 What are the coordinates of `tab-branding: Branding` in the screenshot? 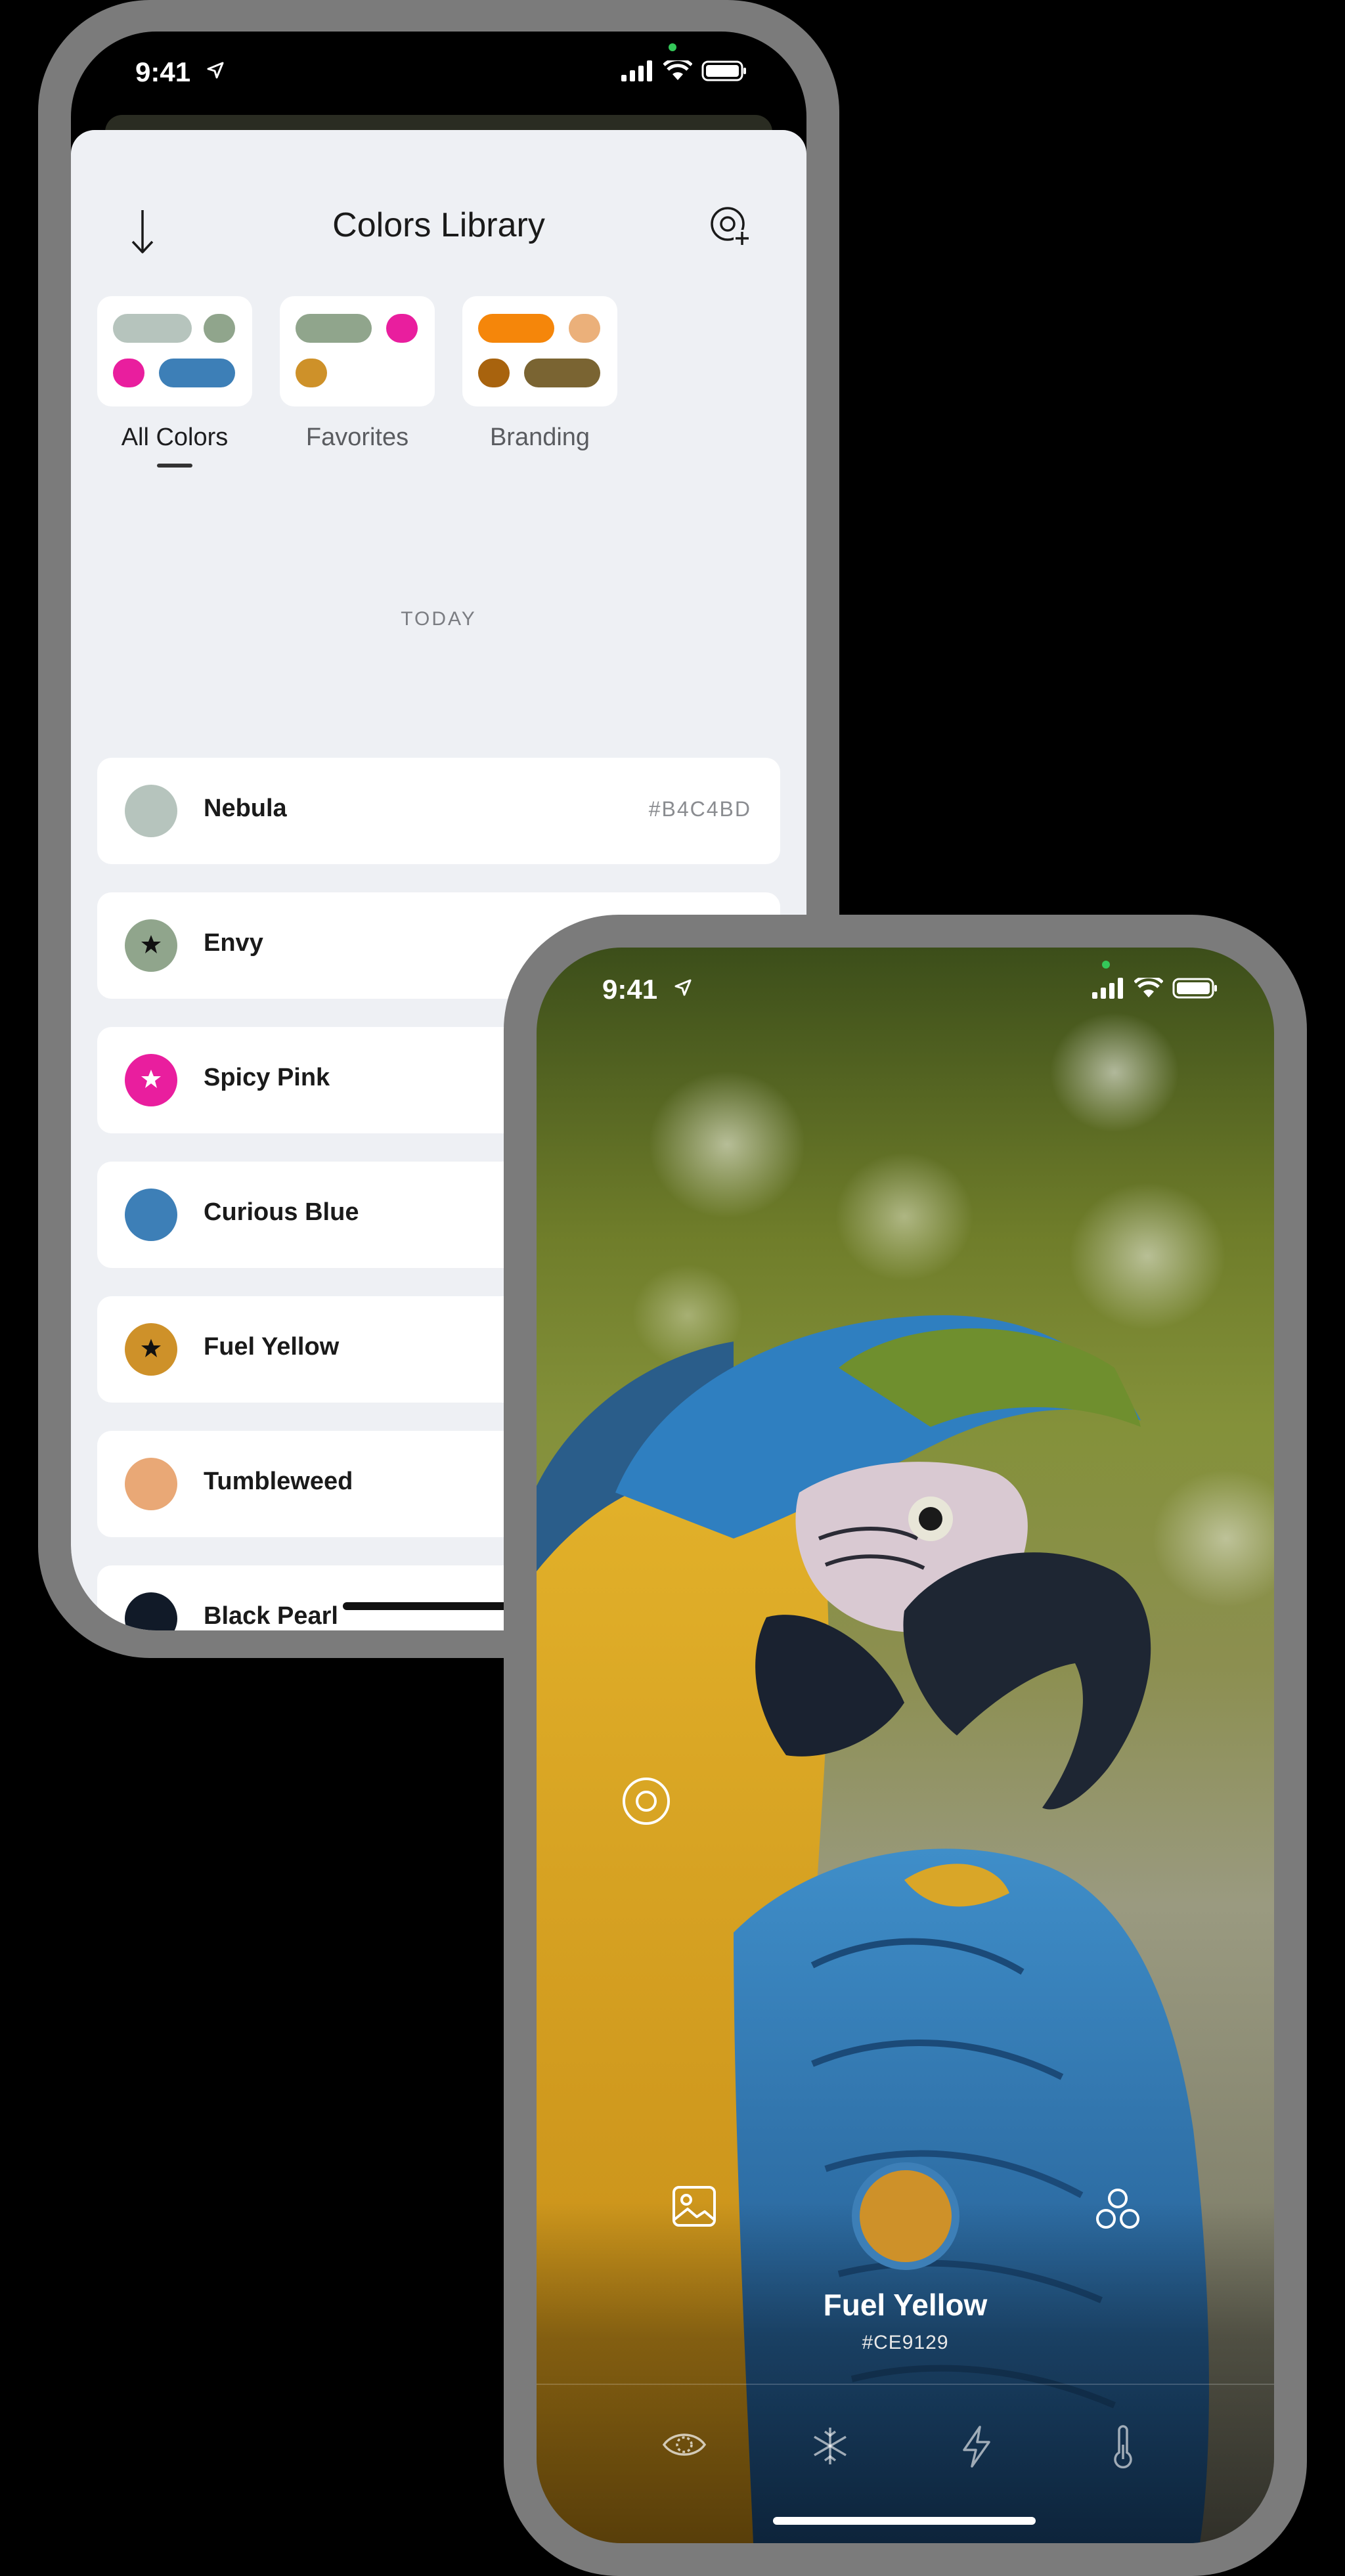 It's located at (539, 382).